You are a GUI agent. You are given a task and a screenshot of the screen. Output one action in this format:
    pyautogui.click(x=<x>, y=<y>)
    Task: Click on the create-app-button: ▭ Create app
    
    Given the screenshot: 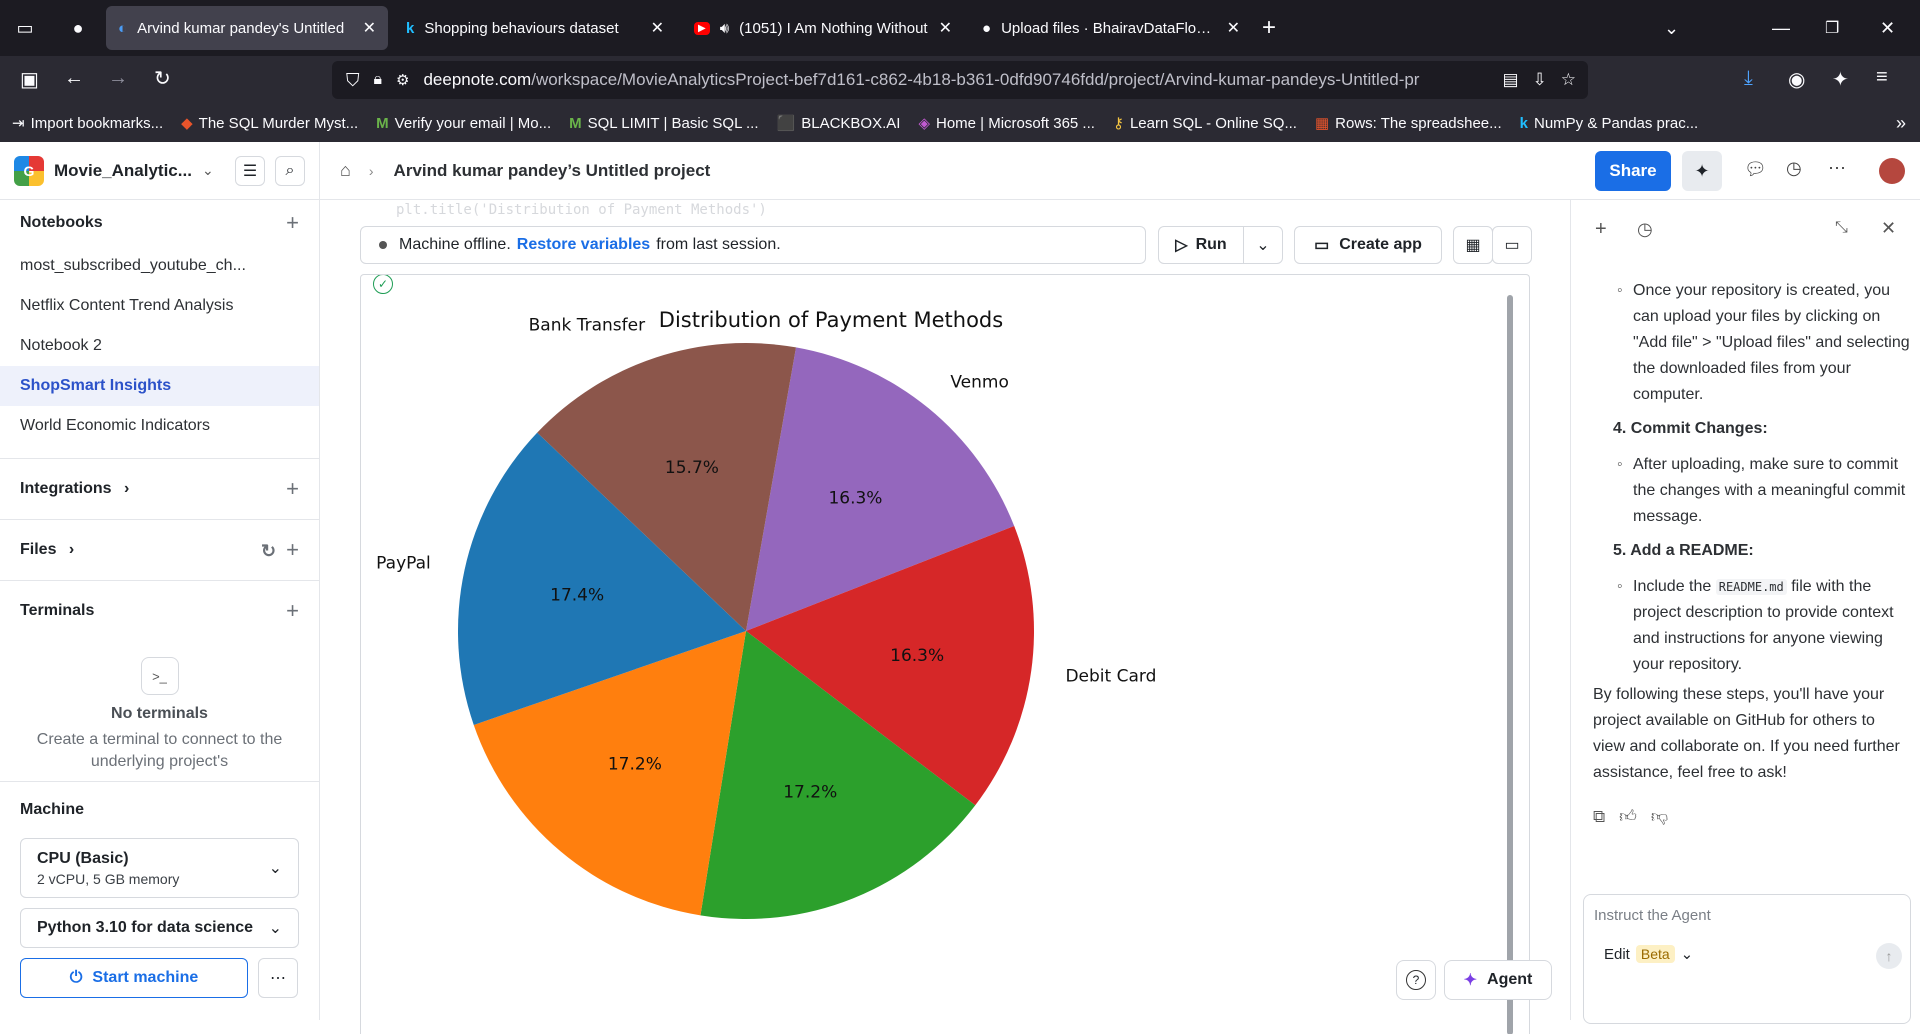 What is the action you would take?
    pyautogui.click(x=1368, y=245)
    